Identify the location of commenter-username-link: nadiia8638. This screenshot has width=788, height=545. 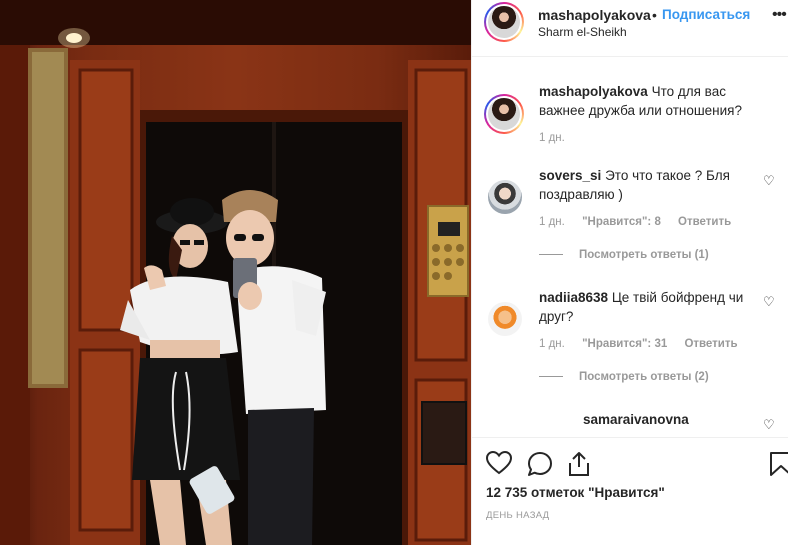
(573, 297).